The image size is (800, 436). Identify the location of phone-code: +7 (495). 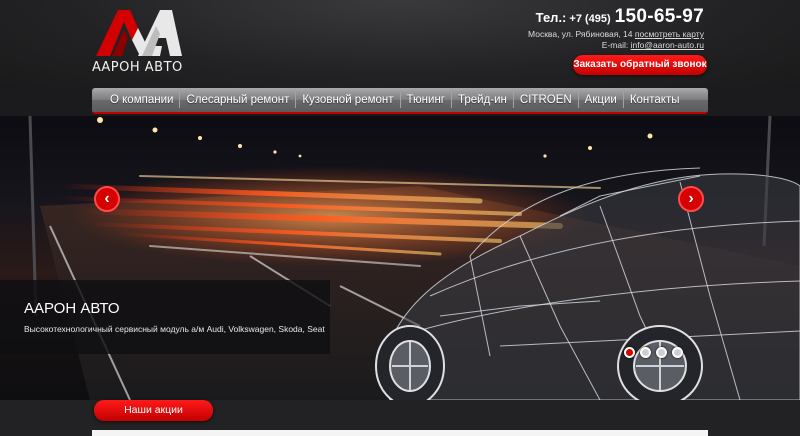
(590, 19).